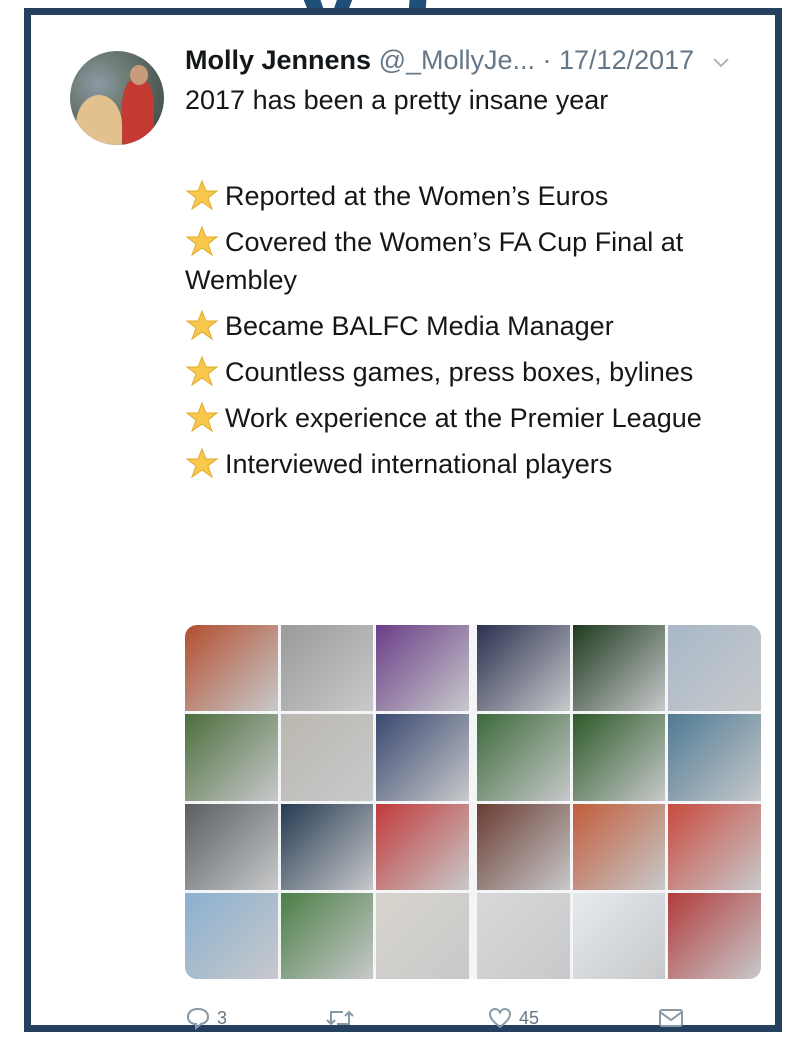  I want to click on list-item-text: Countless games, press boxes, bylines, so click(459, 372).